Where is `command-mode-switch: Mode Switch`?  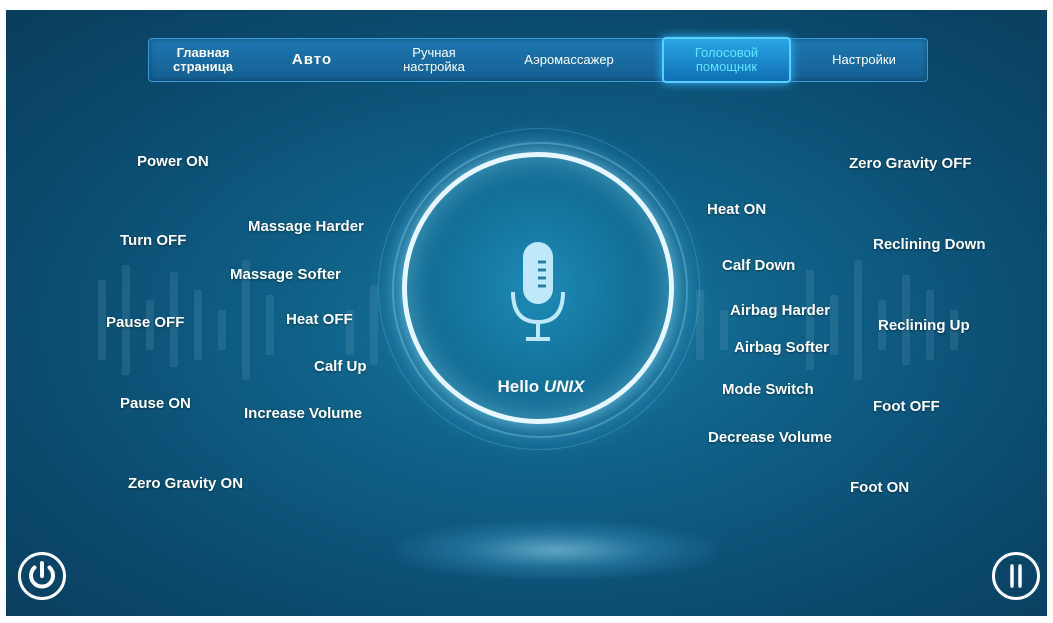 command-mode-switch: Mode Switch is located at coordinates (768, 389).